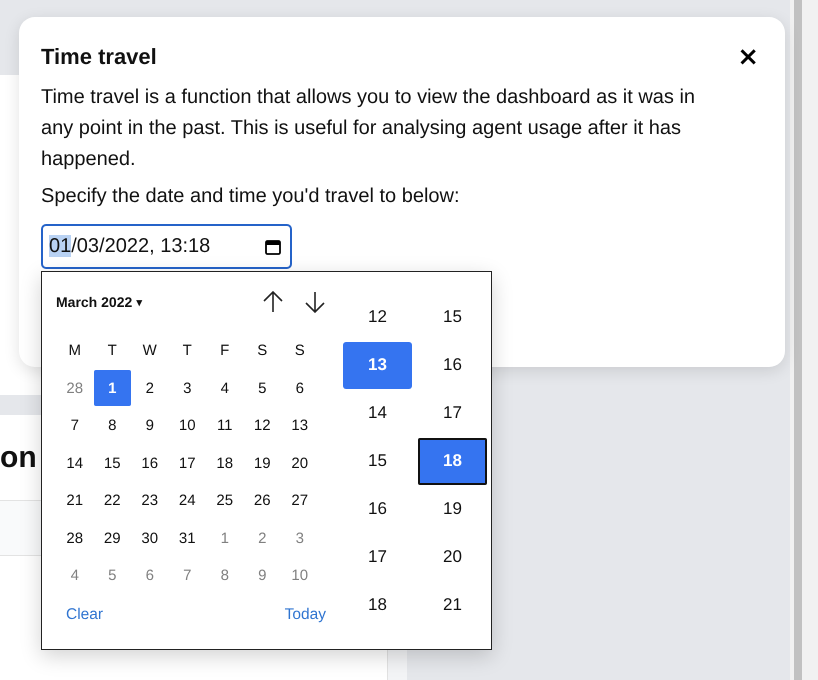 Image resolution: width=818 pixels, height=680 pixels. What do you see at coordinates (377, 365) in the screenshot?
I see `hour-option: 13` at bounding box center [377, 365].